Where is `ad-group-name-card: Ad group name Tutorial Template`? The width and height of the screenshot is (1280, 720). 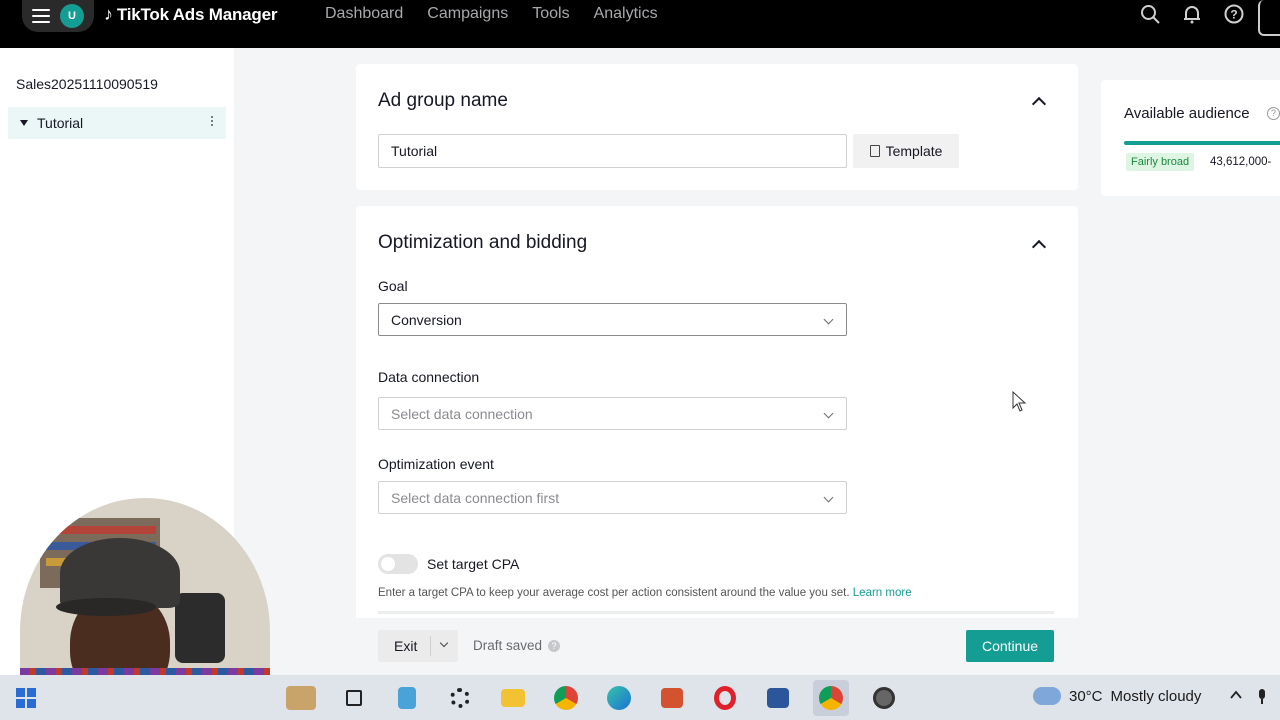 ad-group-name-card: Ad group name Tutorial Template is located at coordinates (717, 127).